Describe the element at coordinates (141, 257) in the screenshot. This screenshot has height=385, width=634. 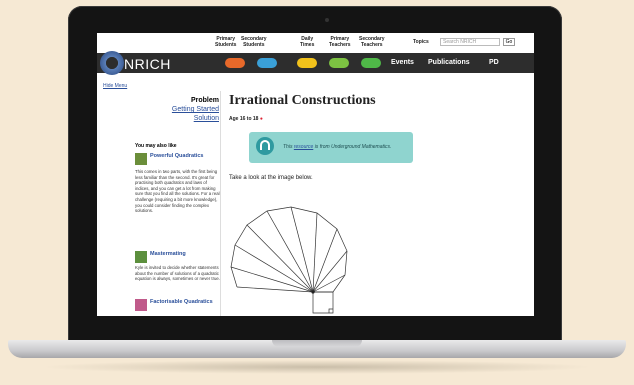
I see `mastermating-icon` at that location.